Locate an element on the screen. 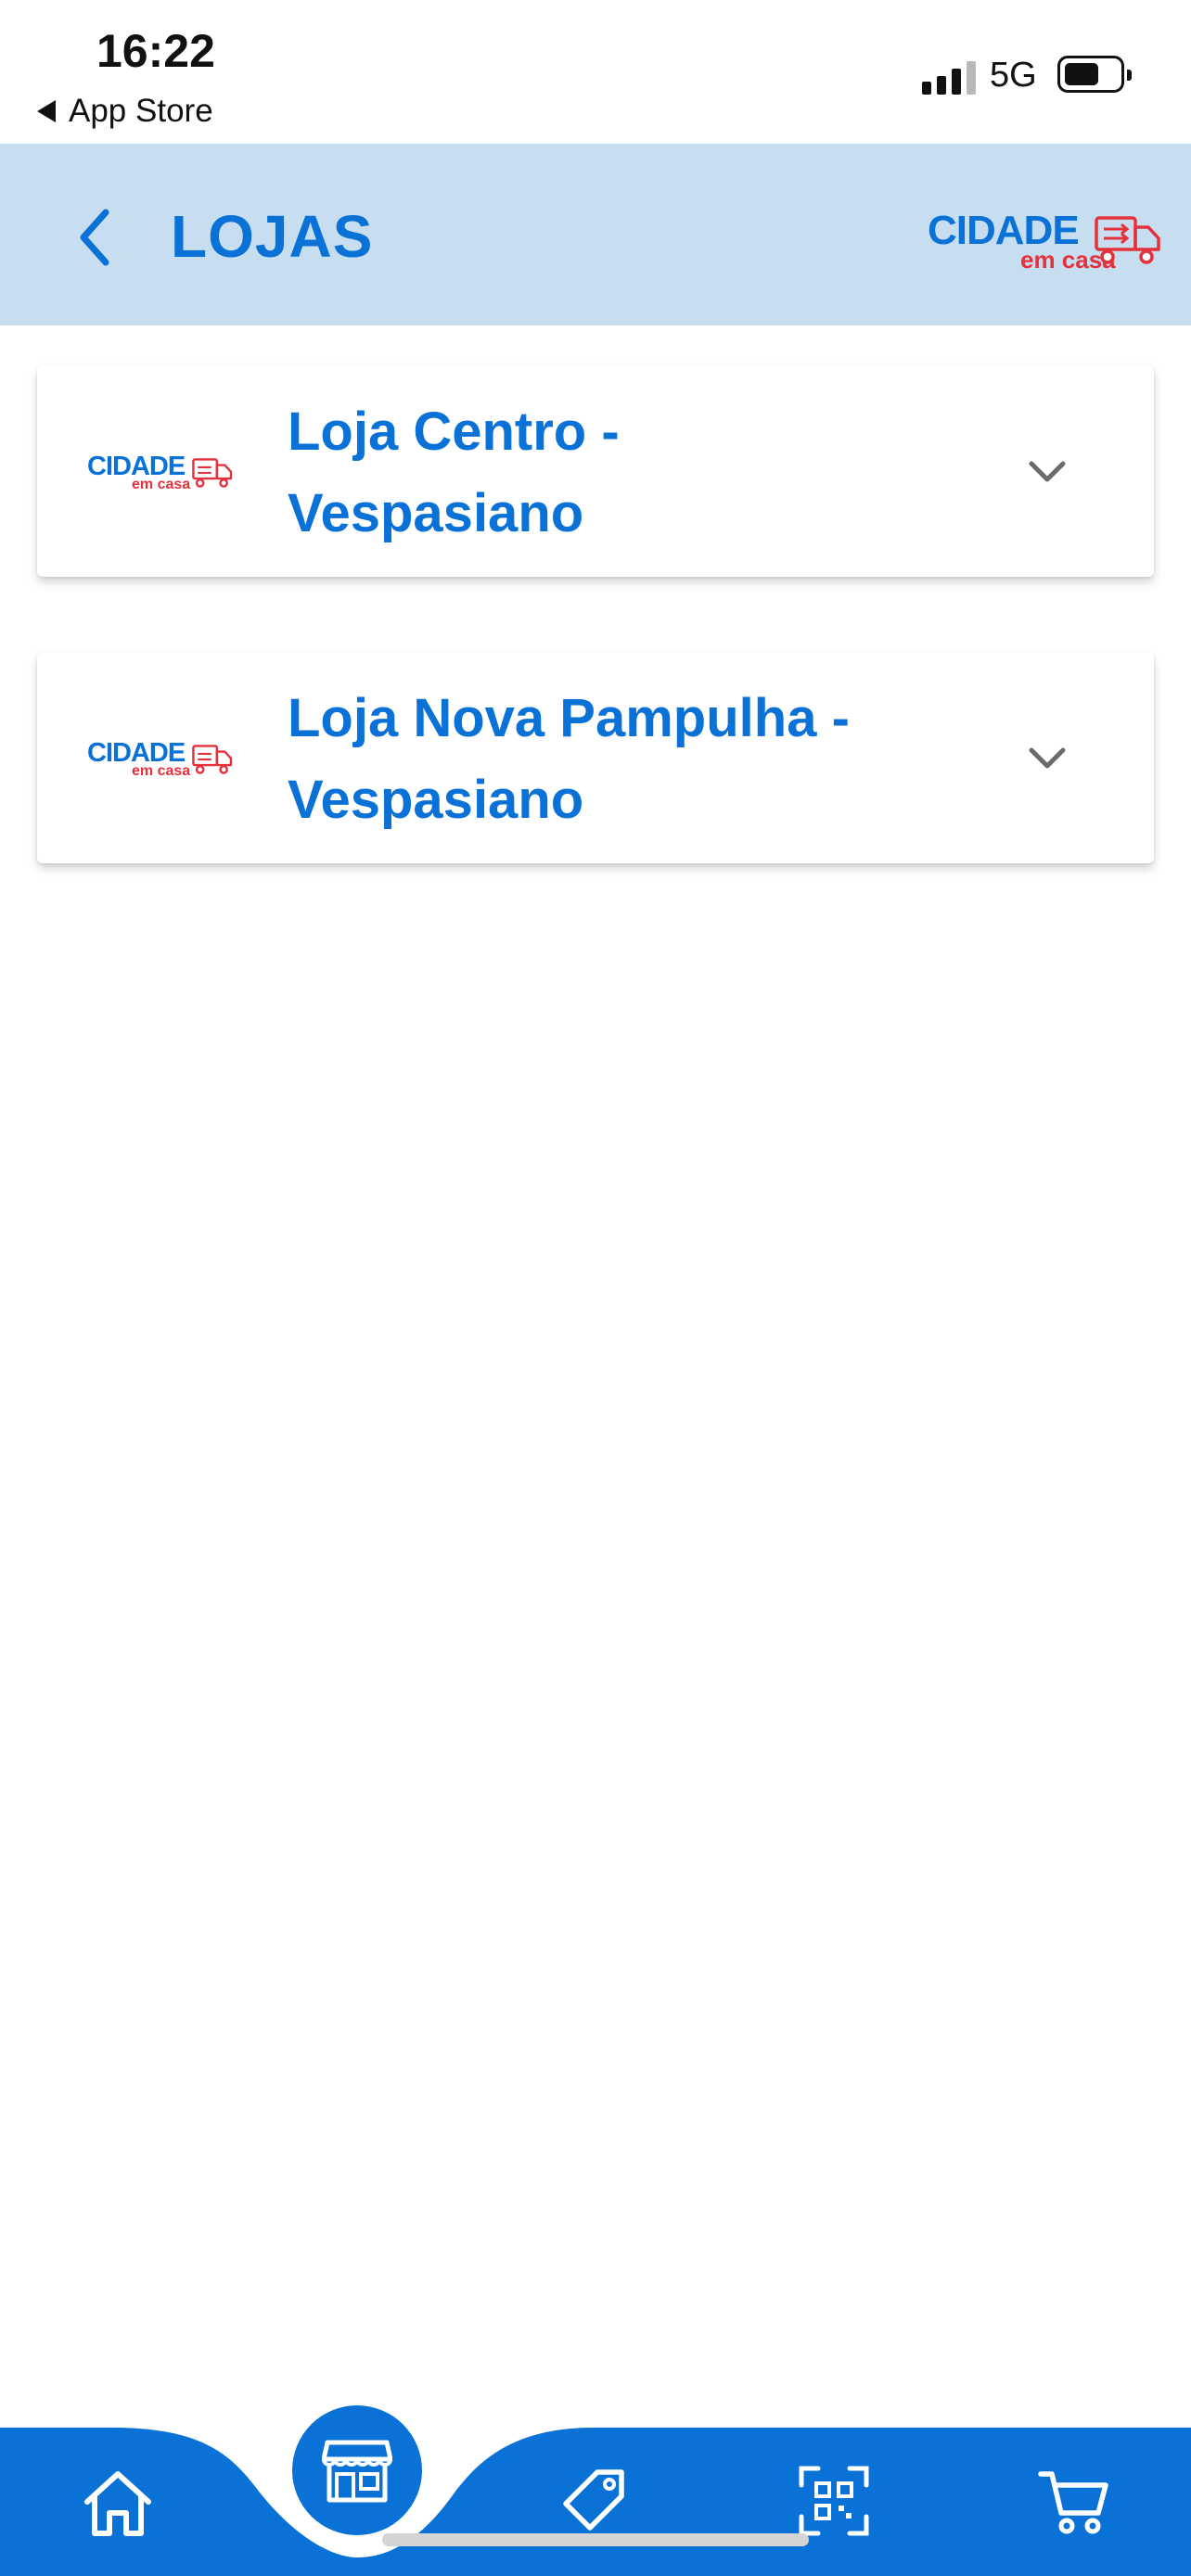  nav-offers-button is located at coordinates (594, 2501).